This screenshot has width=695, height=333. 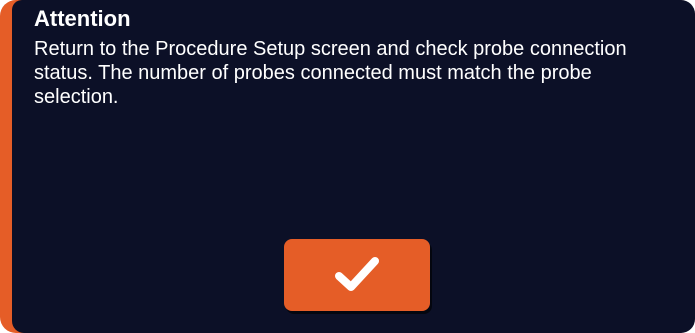 I want to click on checkmark-icon, so click(x=357, y=275).